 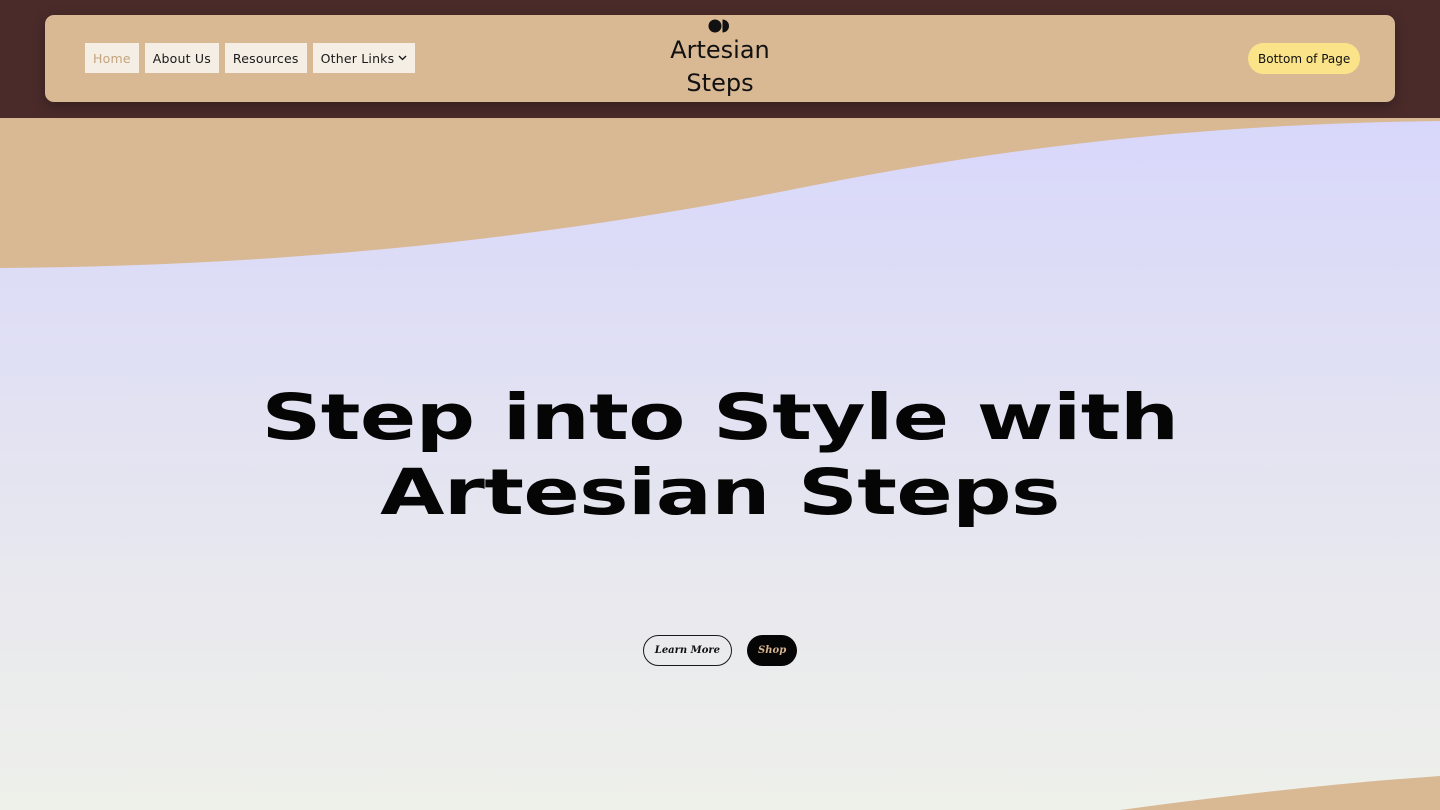 What do you see at coordinates (720, 83) in the screenshot?
I see `brand-name-line-2: Steps` at bounding box center [720, 83].